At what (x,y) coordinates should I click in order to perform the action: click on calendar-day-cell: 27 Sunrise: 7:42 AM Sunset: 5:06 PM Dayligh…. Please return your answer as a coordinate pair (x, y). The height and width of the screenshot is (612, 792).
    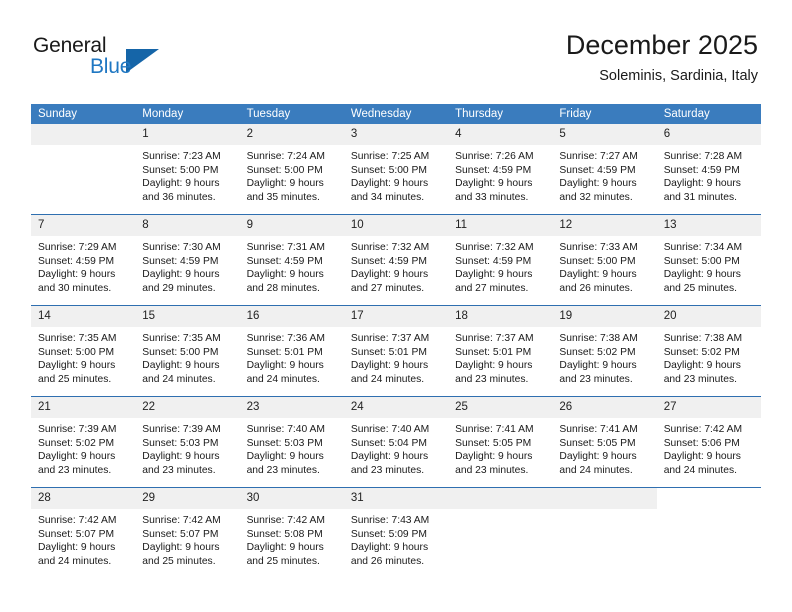
    Looking at the image, I should click on (708, 442).